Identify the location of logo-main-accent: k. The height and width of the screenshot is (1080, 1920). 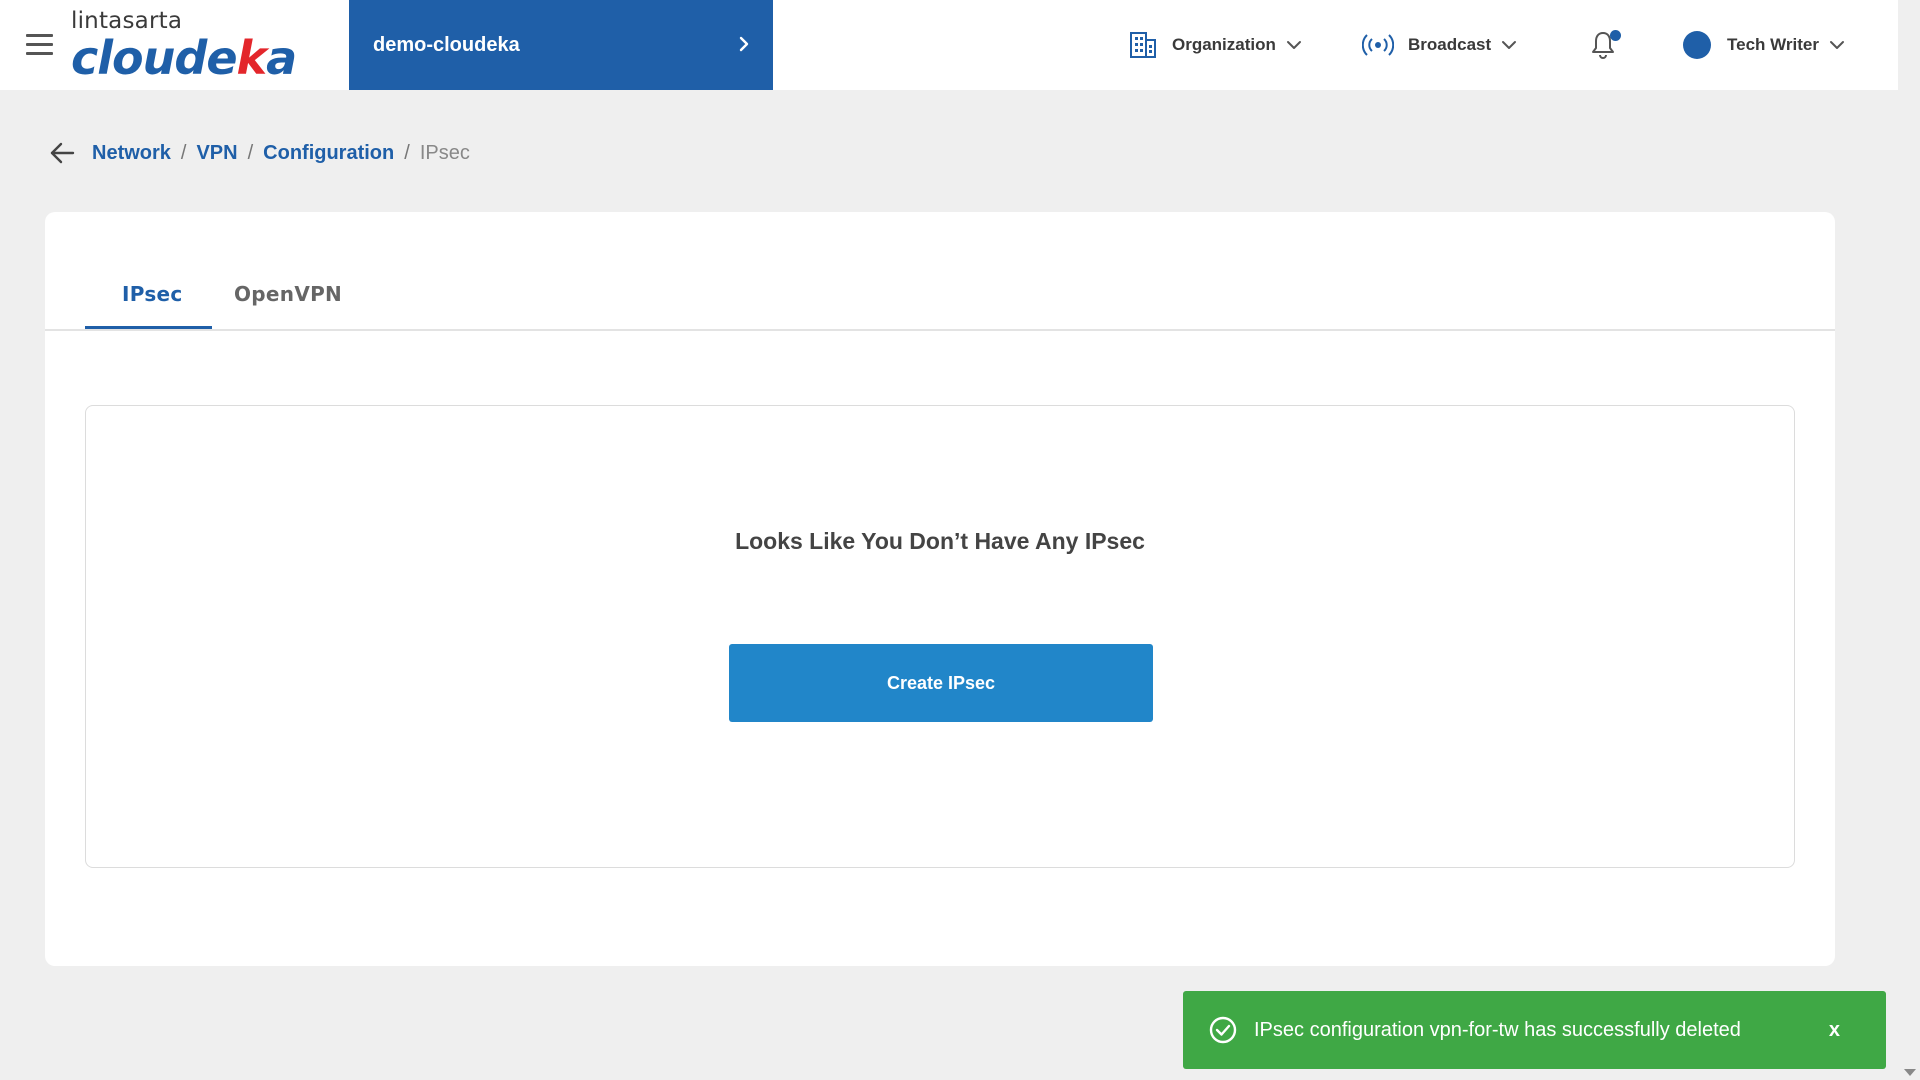
(252, 58).